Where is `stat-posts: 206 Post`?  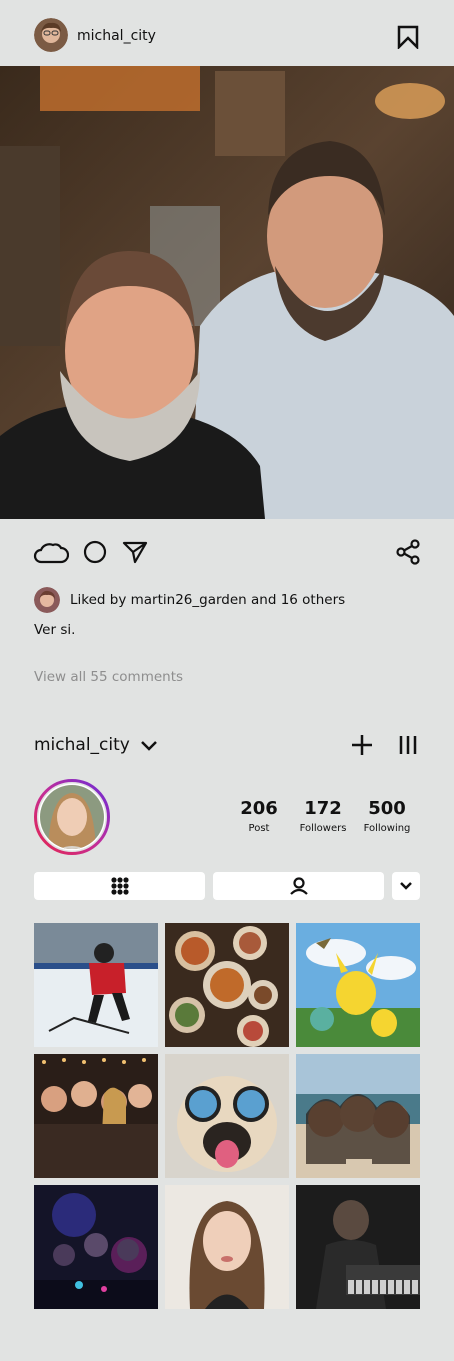
stat-posts: 206 Post is located at coordinates (259, 816).